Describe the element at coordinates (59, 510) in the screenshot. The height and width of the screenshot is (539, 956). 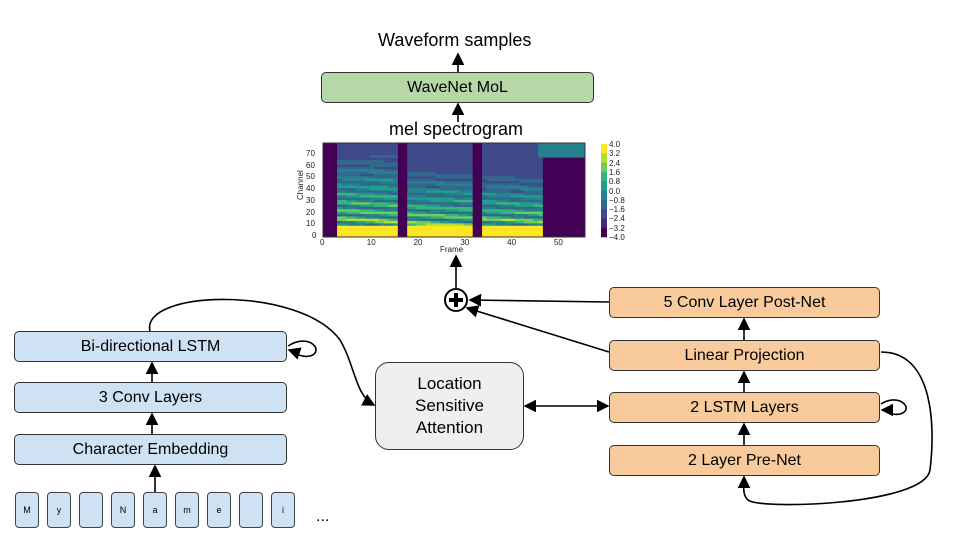
I see `character-box: y` at that location.